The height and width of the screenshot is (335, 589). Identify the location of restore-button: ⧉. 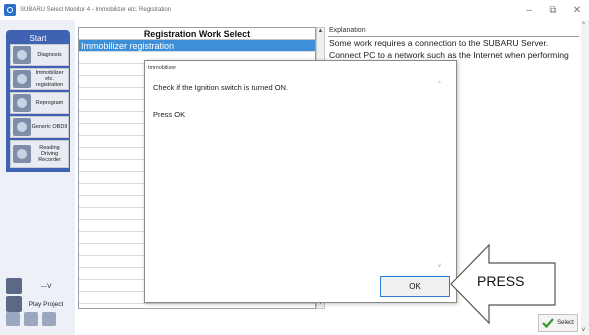
(553, 10).